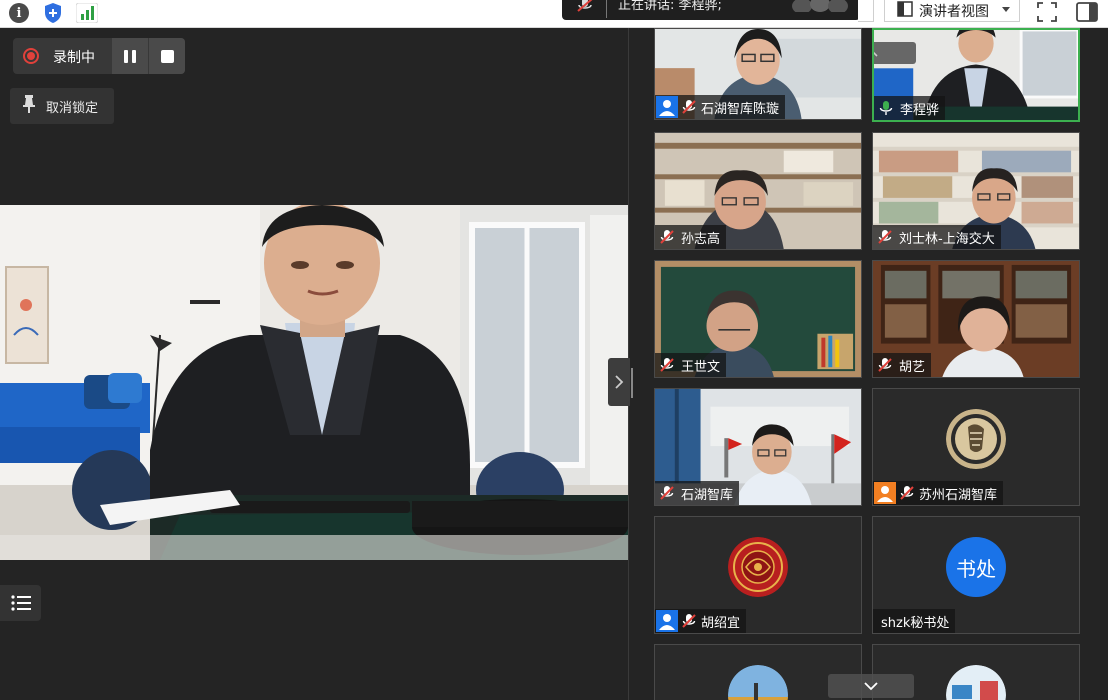 The height and width of the screenshot is (700, 1108). Describe the element at coordinates (885, 493) in the screenshot. I see `user-orange-icon` at that location.